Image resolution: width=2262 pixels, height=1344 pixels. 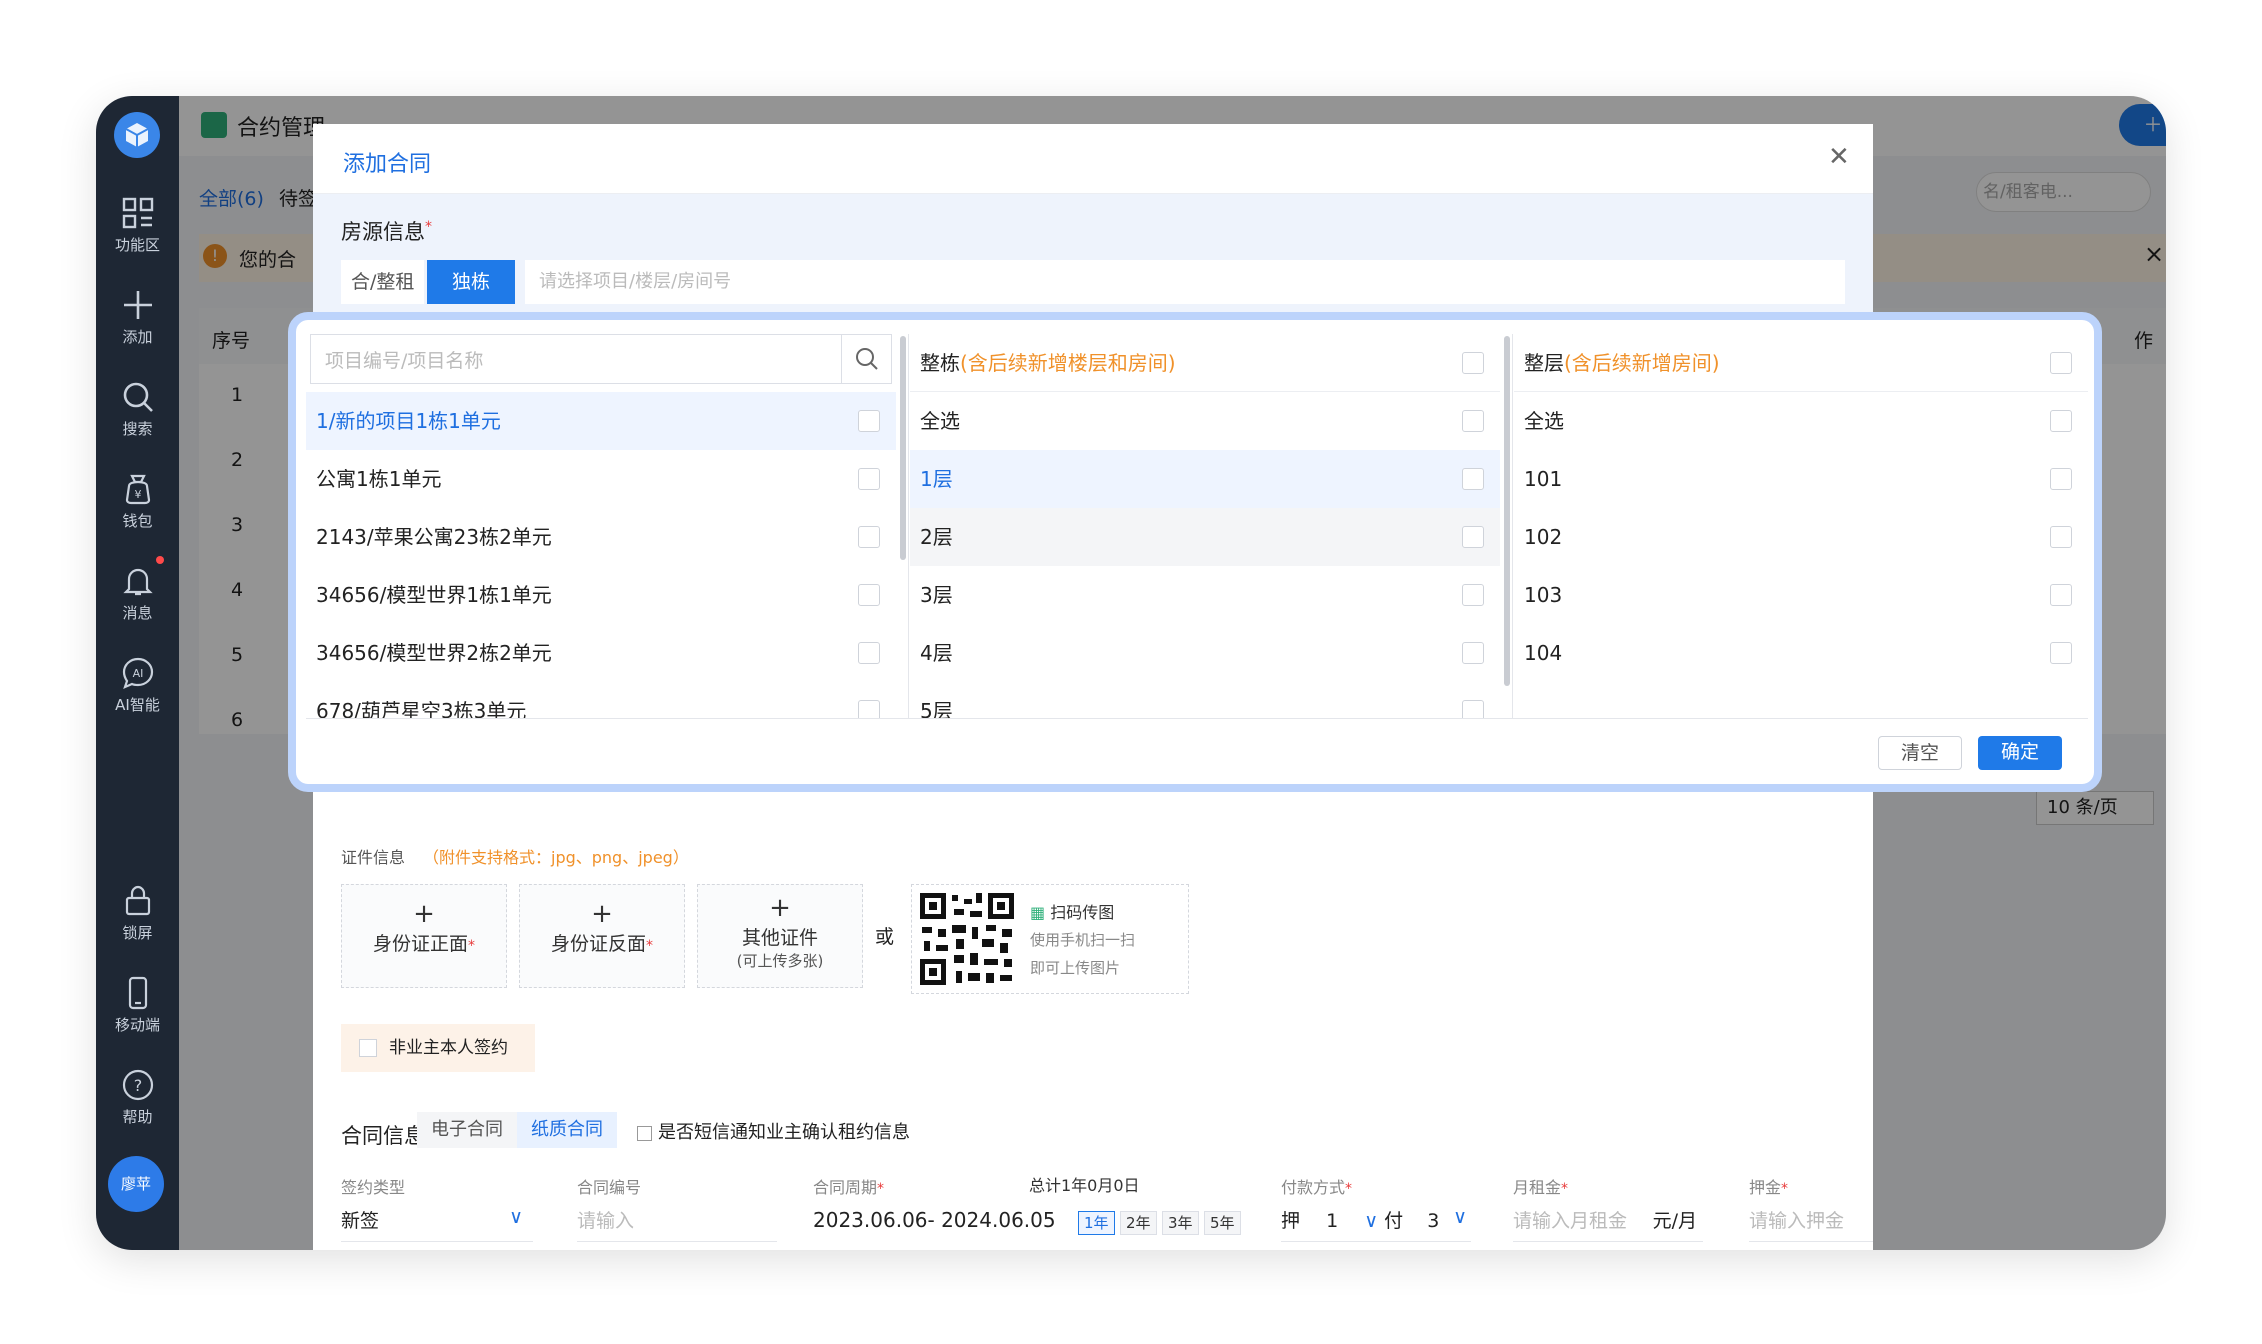 What do you see at coordinates (137, 933) in the screenshot?
I see `sidebar-label: 锁屏` at bounding box center [137, 933].